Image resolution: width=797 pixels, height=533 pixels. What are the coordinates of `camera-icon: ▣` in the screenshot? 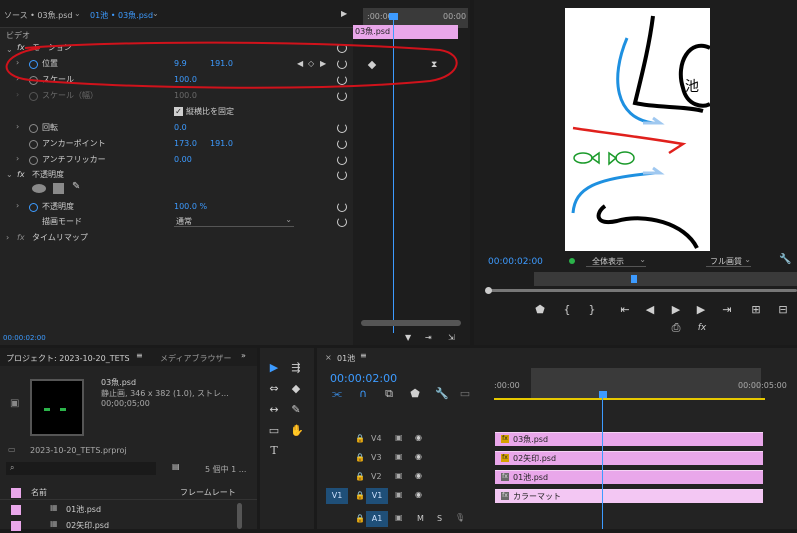 It's located at (14, 403).